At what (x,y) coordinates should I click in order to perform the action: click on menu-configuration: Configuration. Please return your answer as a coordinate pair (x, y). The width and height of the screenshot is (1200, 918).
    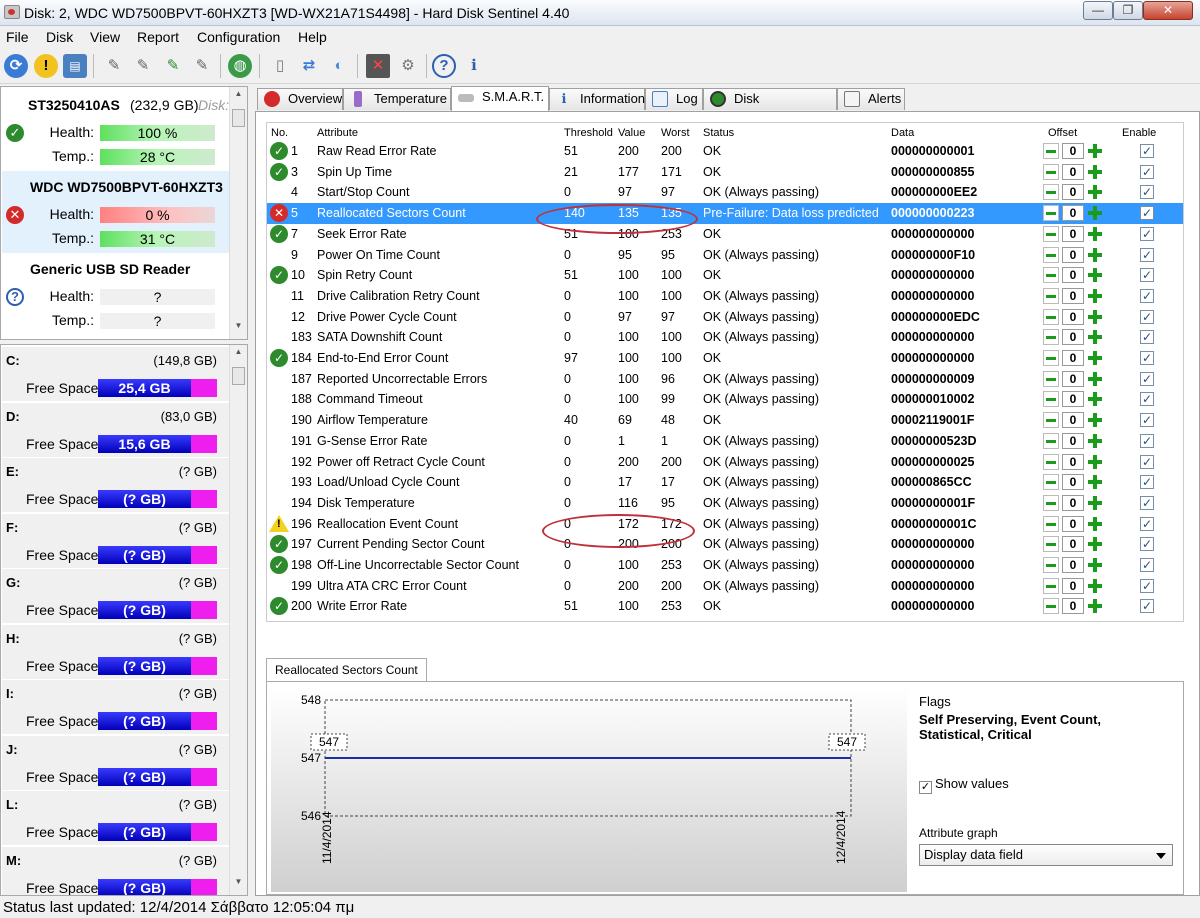
    Looking at the image, I should click on (238, 37).